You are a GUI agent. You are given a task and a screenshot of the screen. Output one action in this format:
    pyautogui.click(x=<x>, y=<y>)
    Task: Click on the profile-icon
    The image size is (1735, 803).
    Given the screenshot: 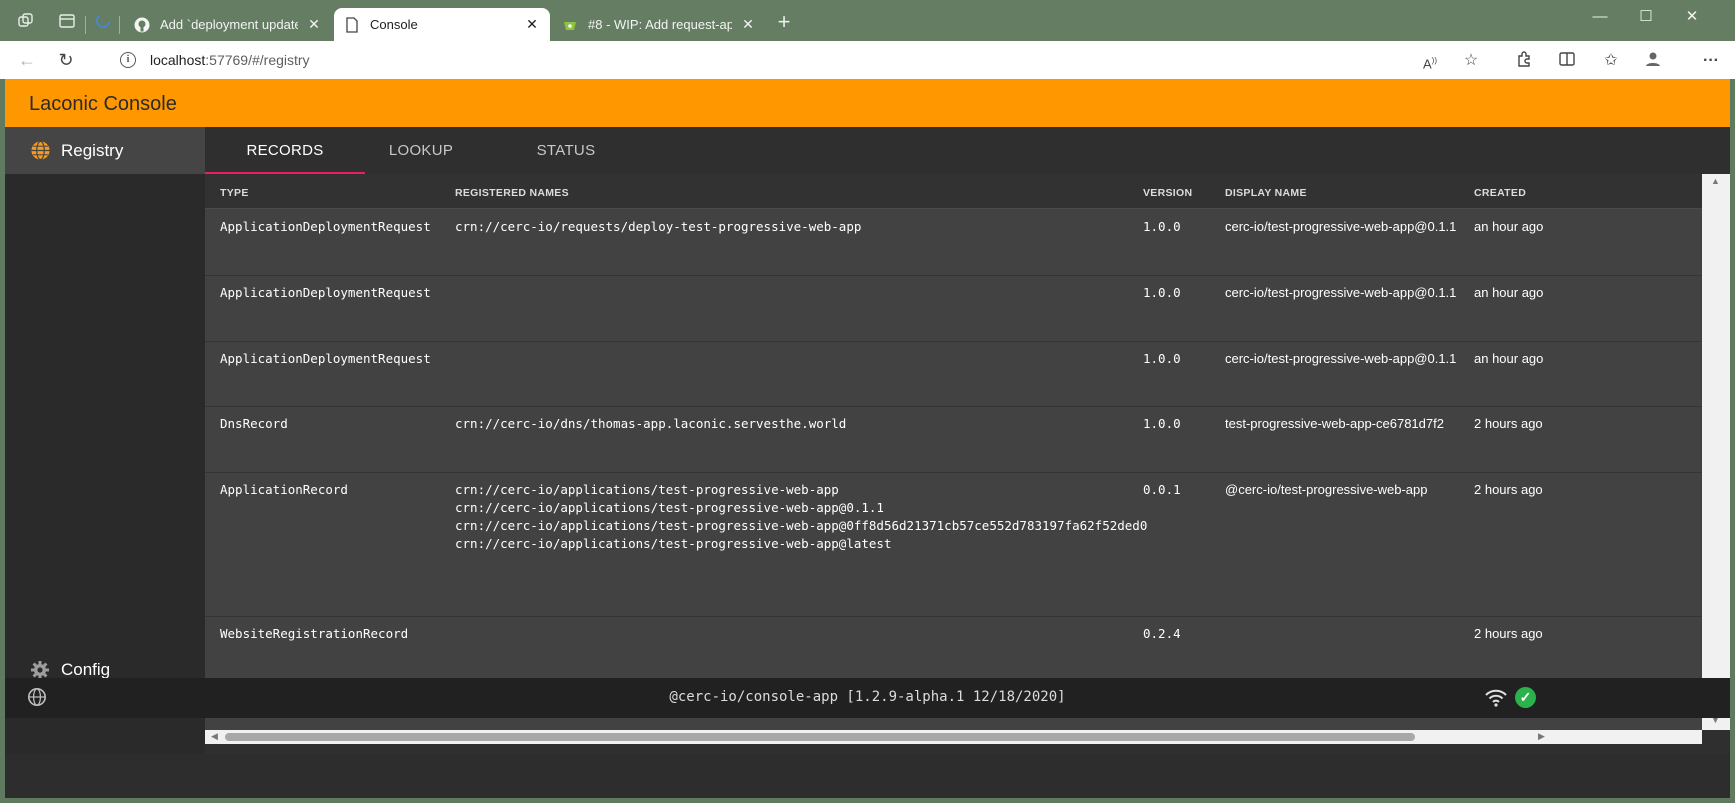 What is the action you would take?
    pyautogui.click(x=1653, y=61)
    